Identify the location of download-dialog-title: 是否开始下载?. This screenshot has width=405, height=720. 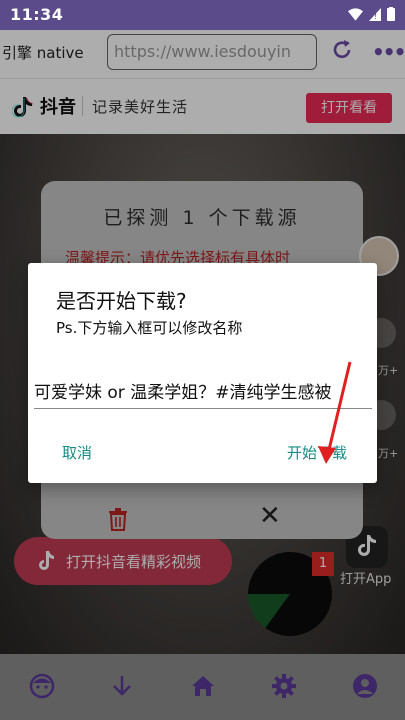
(121, 301).